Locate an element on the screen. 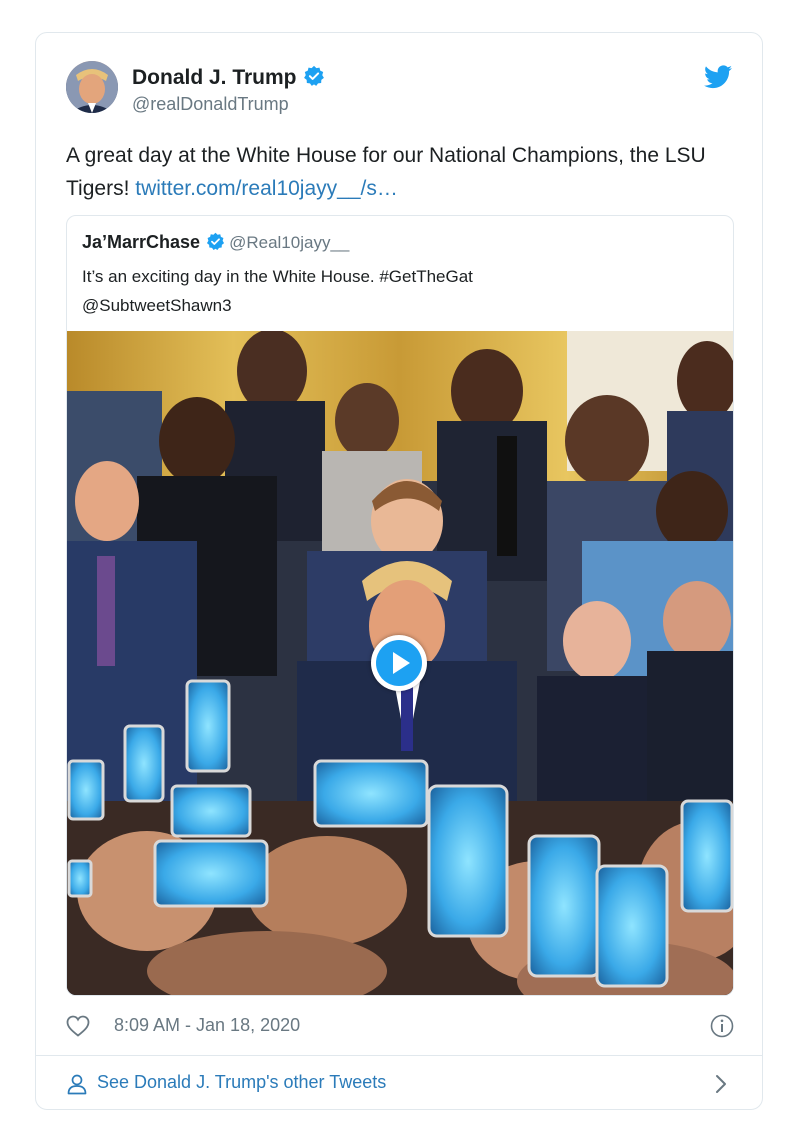  play-icon is located at coordinates (399, 663).